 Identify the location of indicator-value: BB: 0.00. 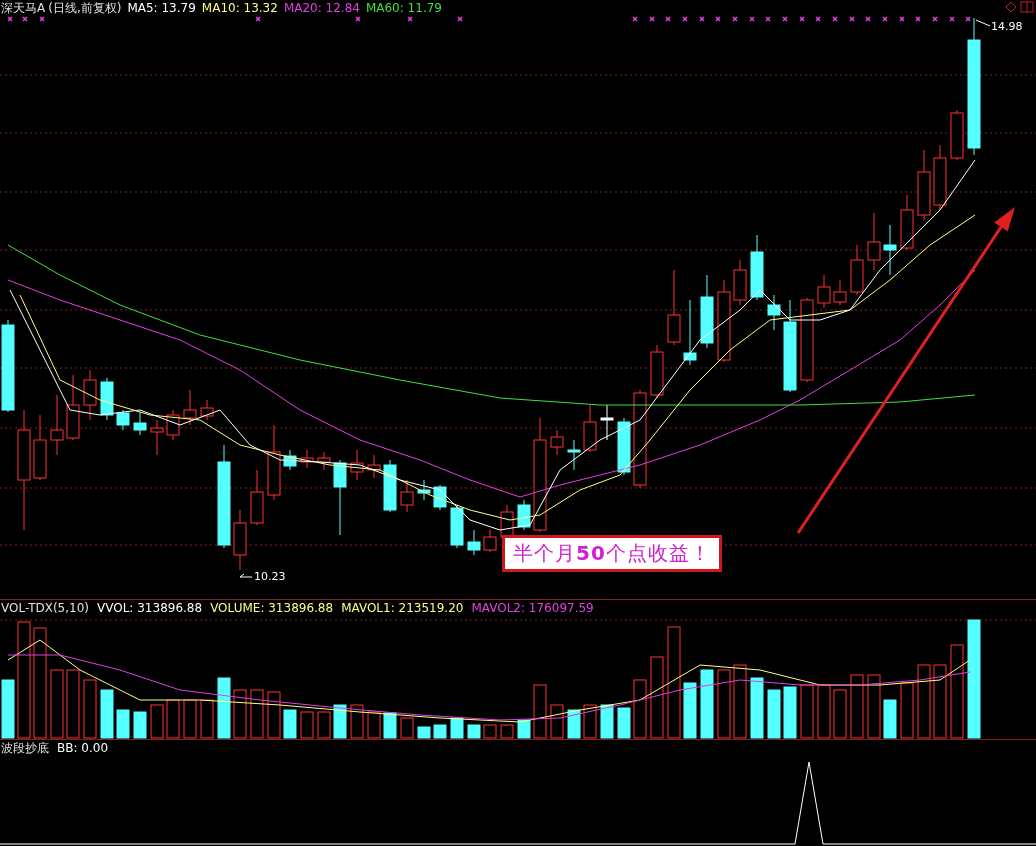
(83, 748).